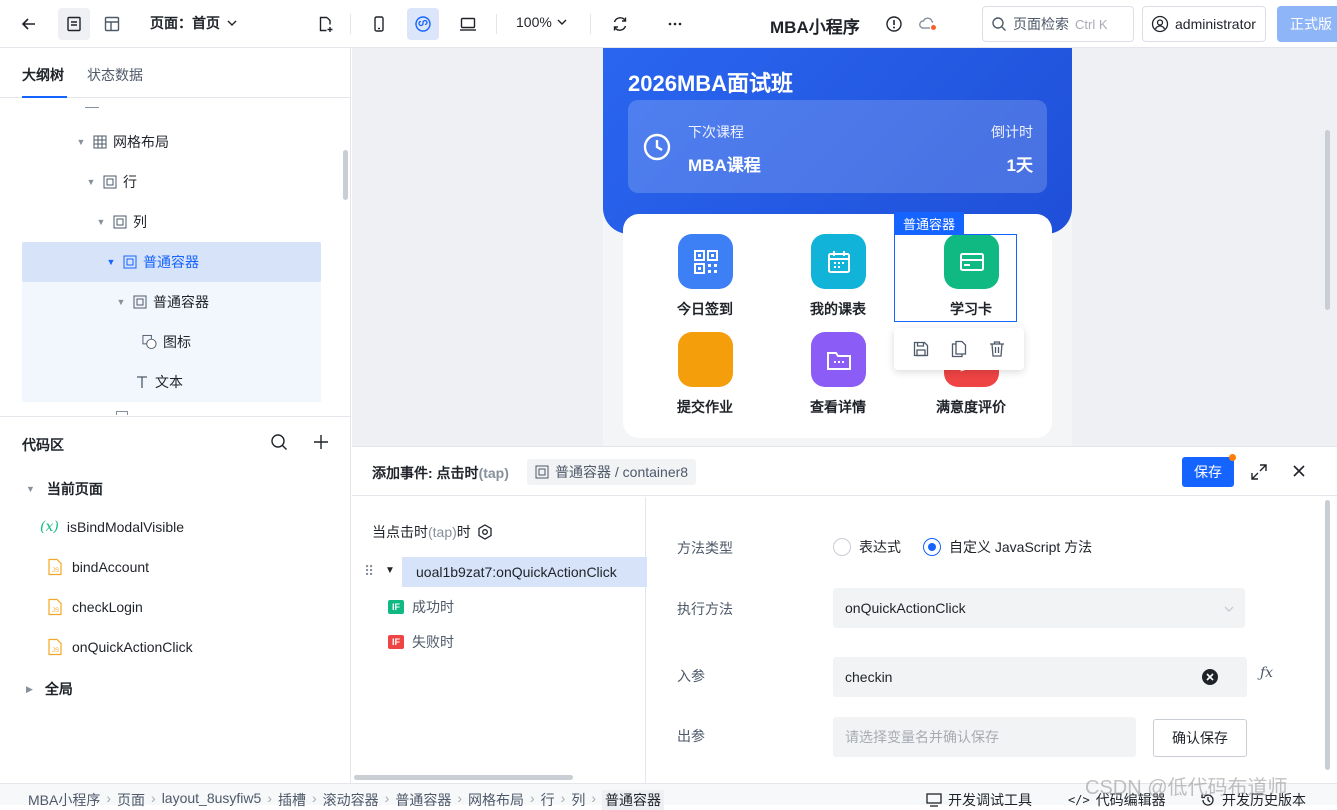  I want to click on publish-button: 正式版, so click(1307, 24).